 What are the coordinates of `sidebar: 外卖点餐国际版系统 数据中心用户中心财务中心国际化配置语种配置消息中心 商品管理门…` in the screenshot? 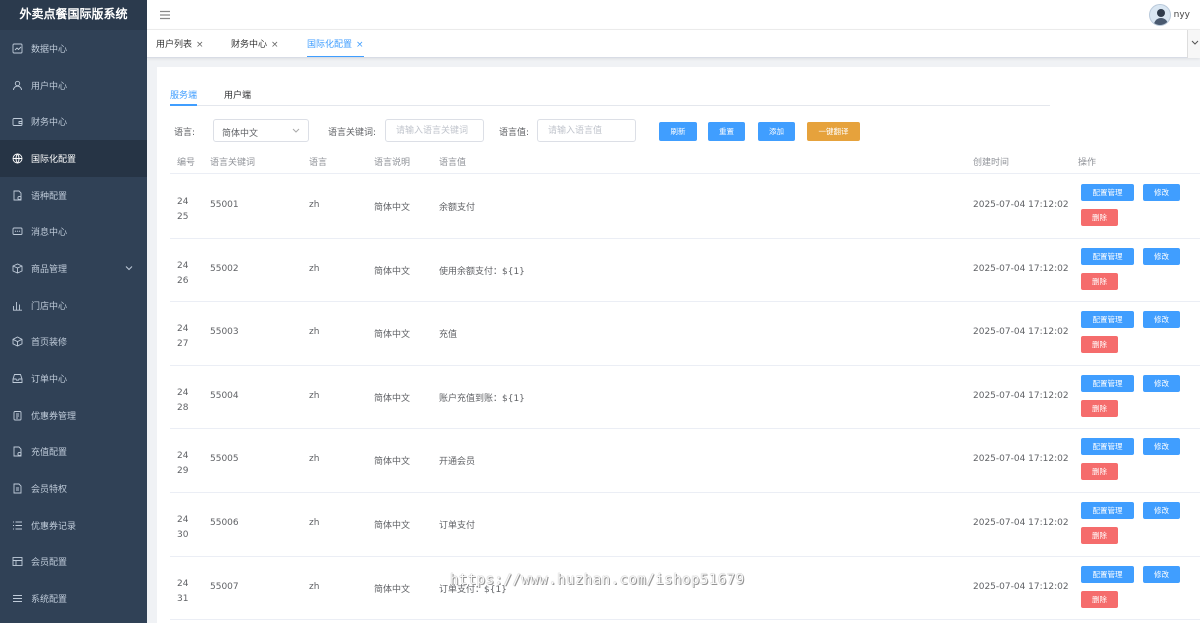 It's located at (73, 311).